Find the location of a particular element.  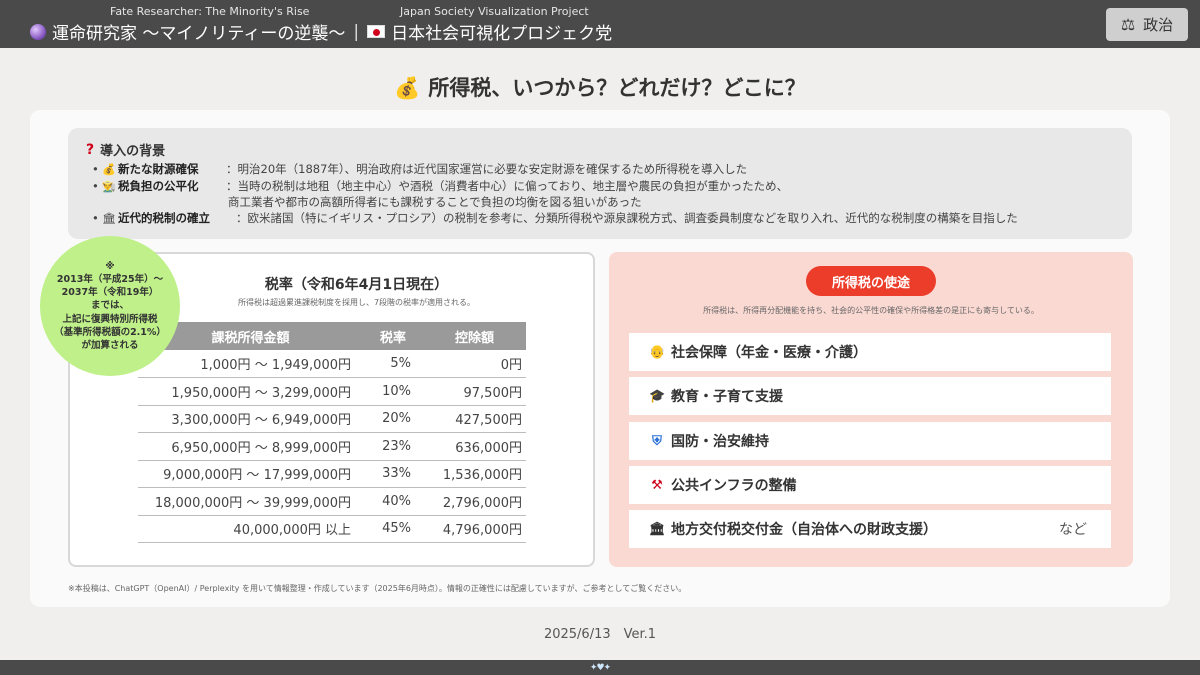

table-row: 18,000,000円 〜 39,999,000円 40% 2,796,000円 is located at coordinates (332, 501).